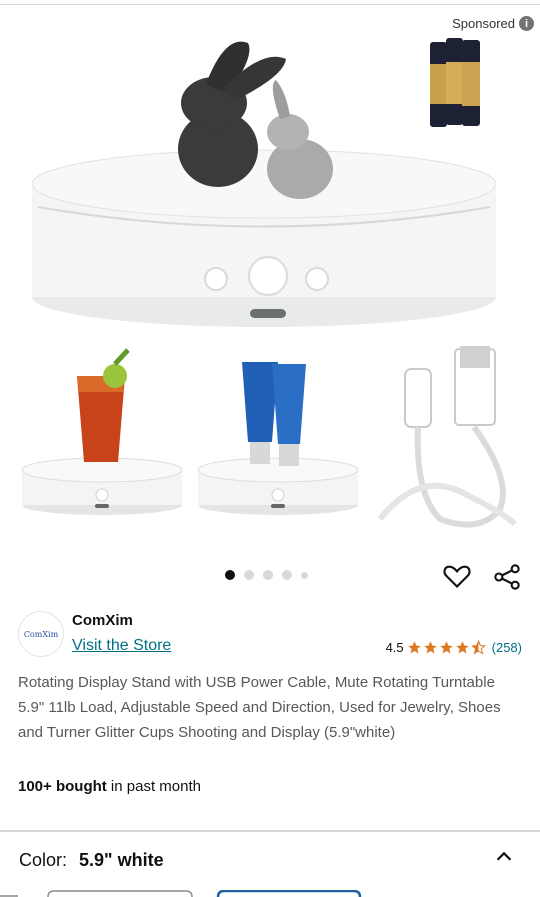 Image resolution: width=540 pixels, height=897 pixels. Describe the element at coordinates (181, 893) in the screenshot. I see `variation-swatches-peek` at that location.